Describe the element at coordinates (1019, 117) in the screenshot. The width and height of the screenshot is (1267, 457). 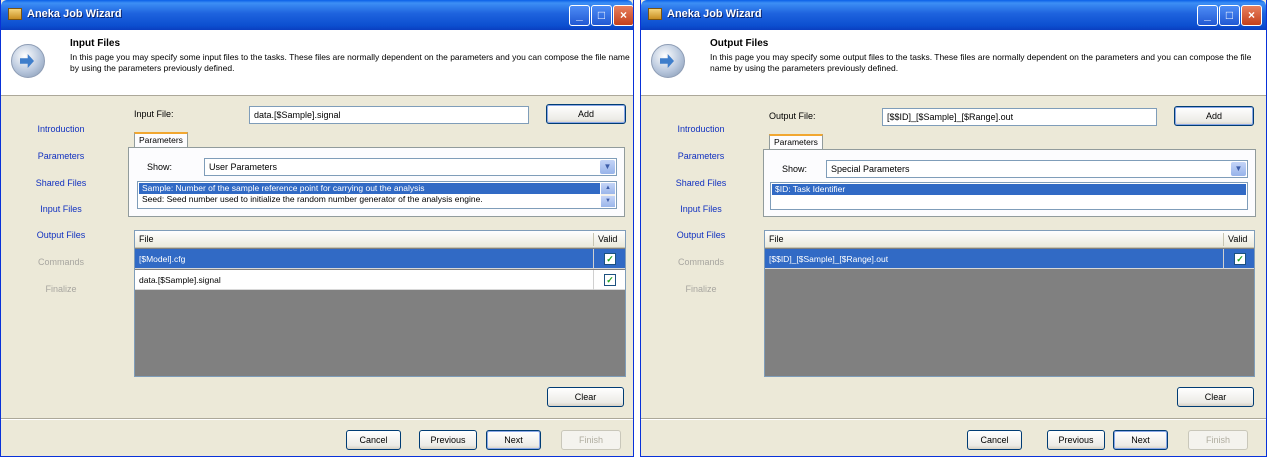
I see `output-file-field: [$$ID]_[$Sample]_[$Range].out` at that location.